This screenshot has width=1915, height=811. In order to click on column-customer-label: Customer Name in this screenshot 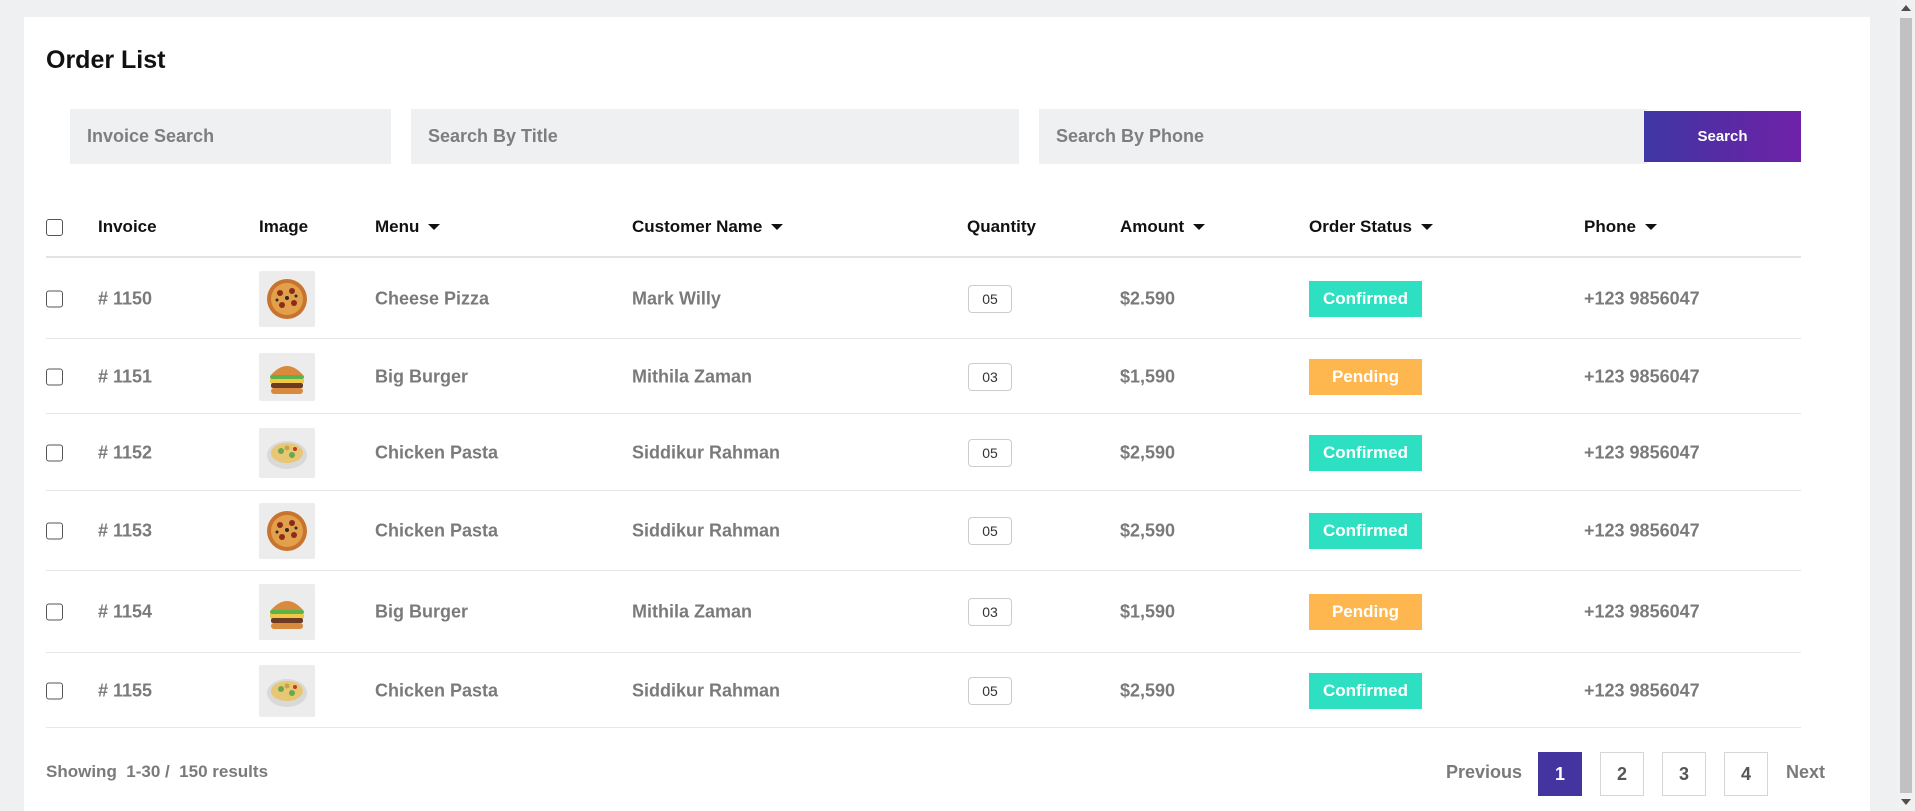, I will do `click(697, 226)`.